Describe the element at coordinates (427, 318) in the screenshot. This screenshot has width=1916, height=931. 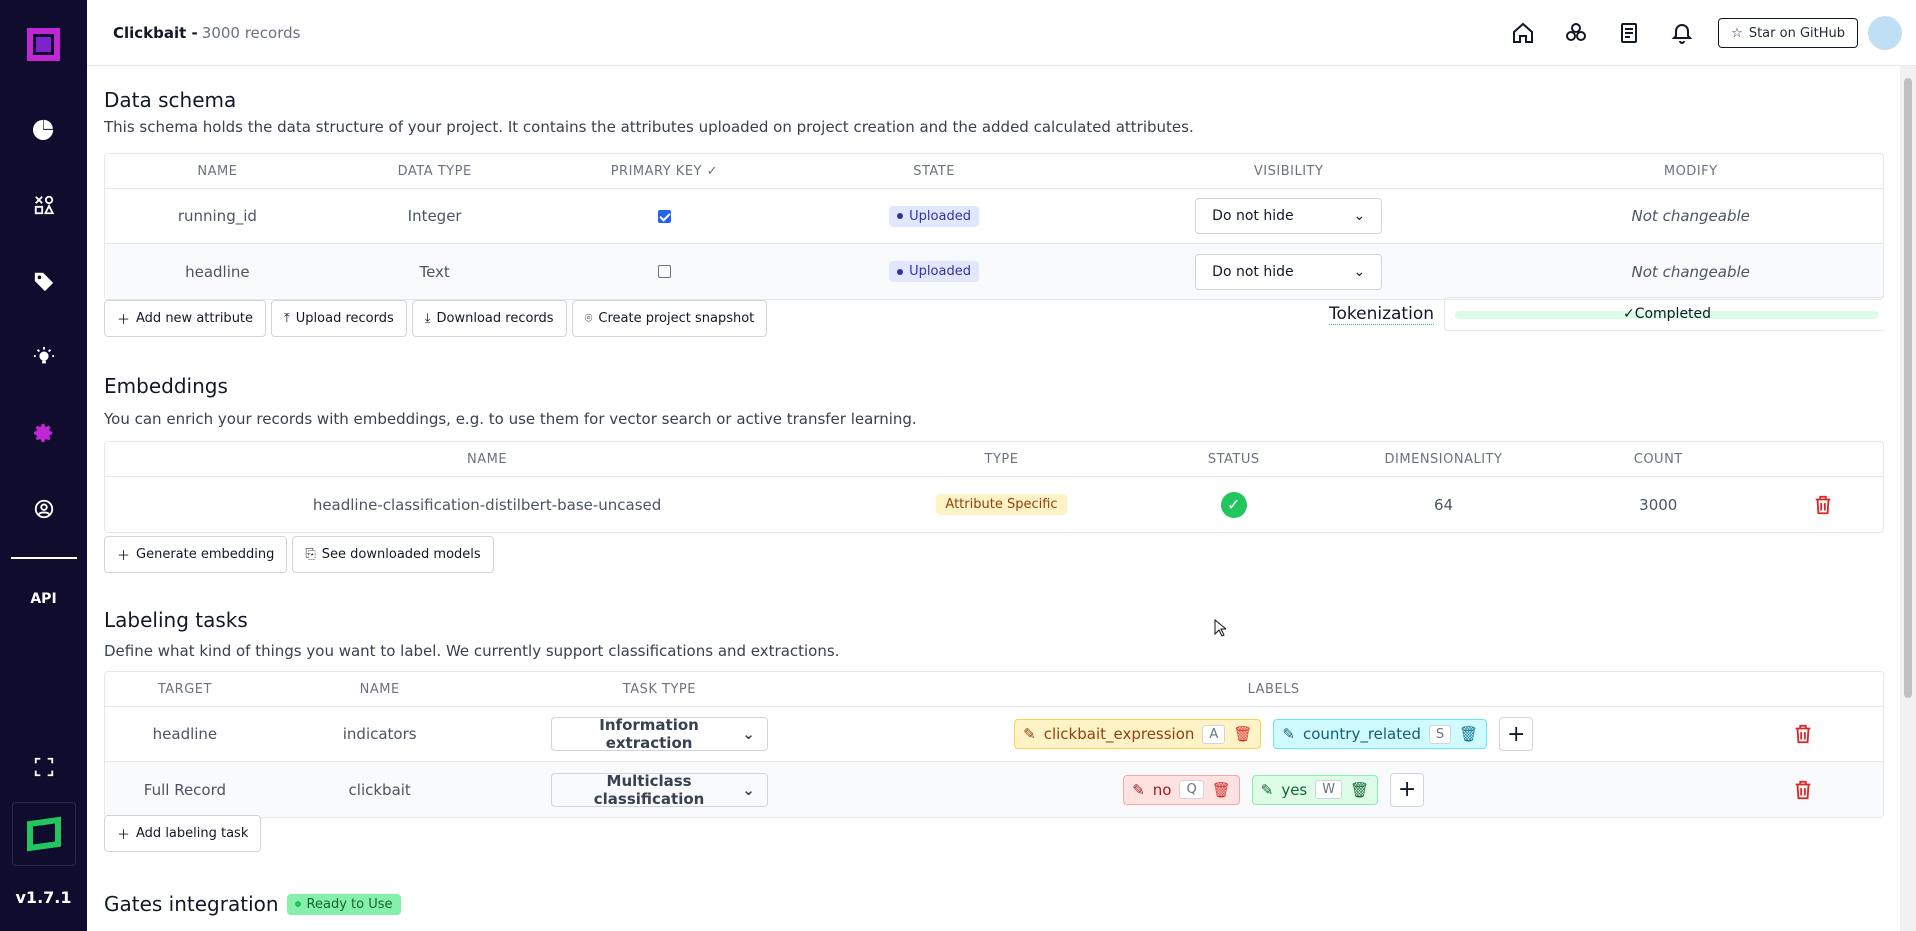
I see `download-icon: ⤓` at that location.